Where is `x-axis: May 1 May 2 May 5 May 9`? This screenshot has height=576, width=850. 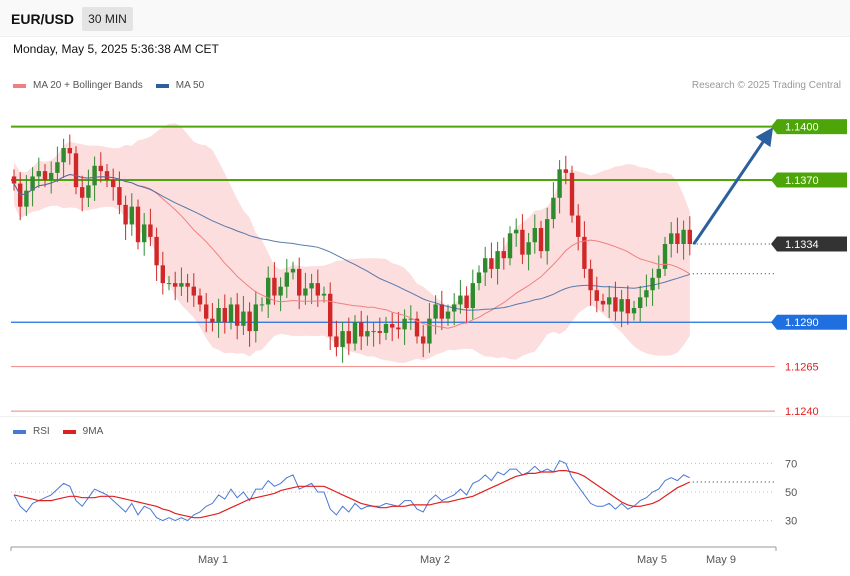
x-axis: May 1 May 2 May 5 May 9 is located at coordinates (393, 556).